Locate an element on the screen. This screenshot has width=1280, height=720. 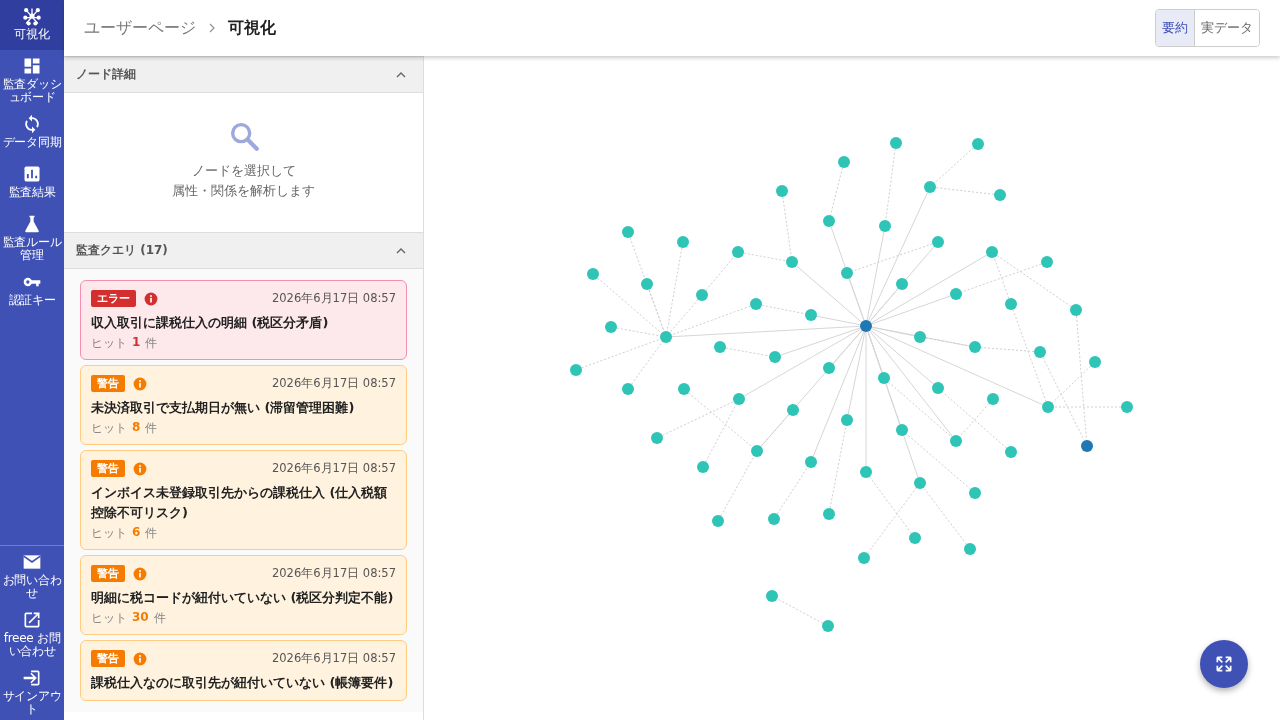
query-card: 警告 2026年6月17日 08:57 明細に税コードが紐付いていない (税区分判定不能) ヒット 30 件 is located at coordinates (243, 595).